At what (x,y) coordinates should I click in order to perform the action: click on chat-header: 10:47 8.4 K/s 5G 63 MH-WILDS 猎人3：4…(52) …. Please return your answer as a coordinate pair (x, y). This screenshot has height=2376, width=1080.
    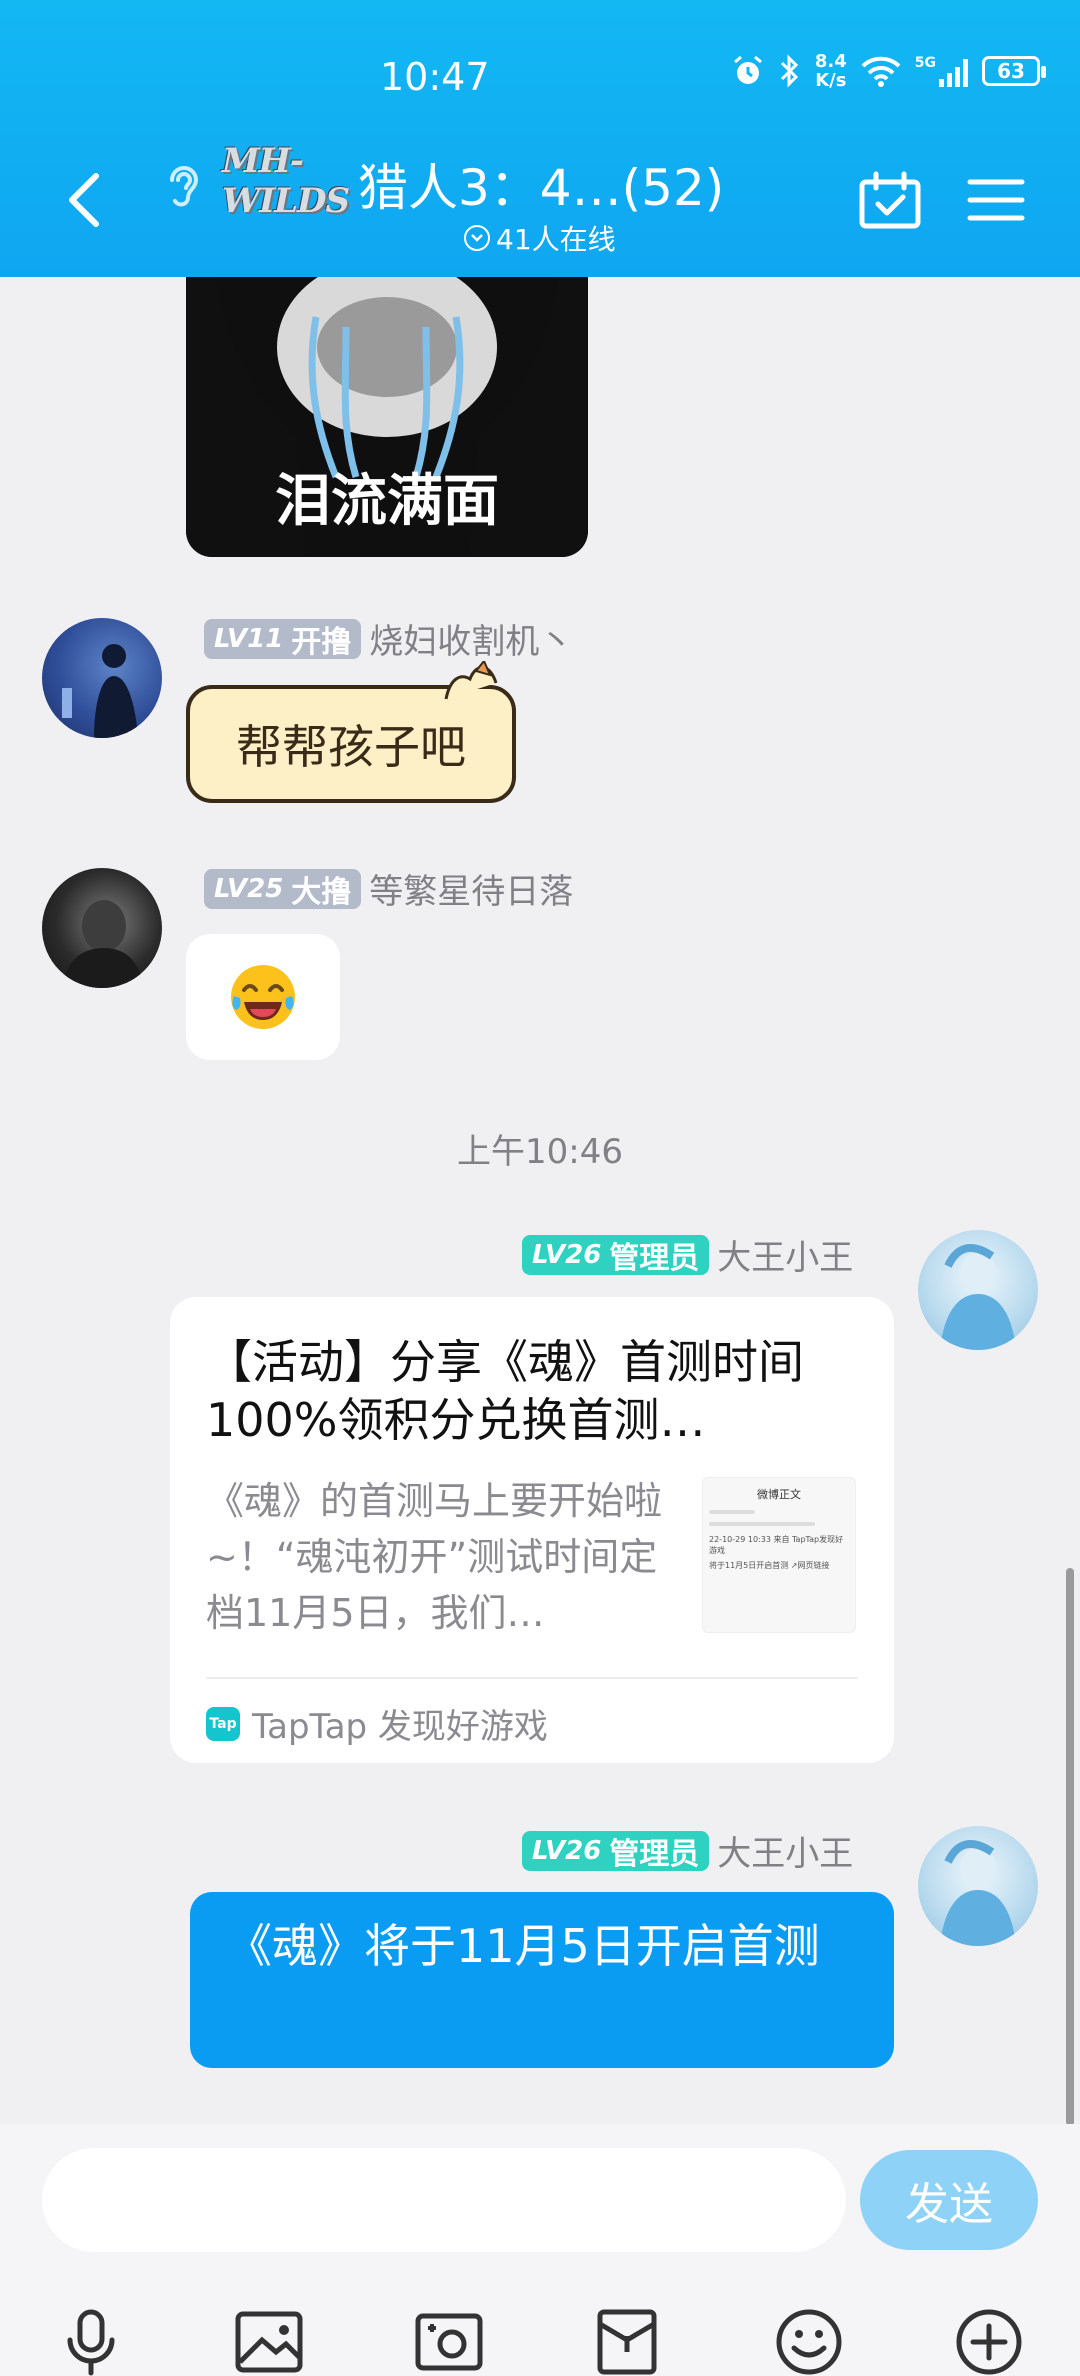
    Looking at the image, I should click on (540, 138).